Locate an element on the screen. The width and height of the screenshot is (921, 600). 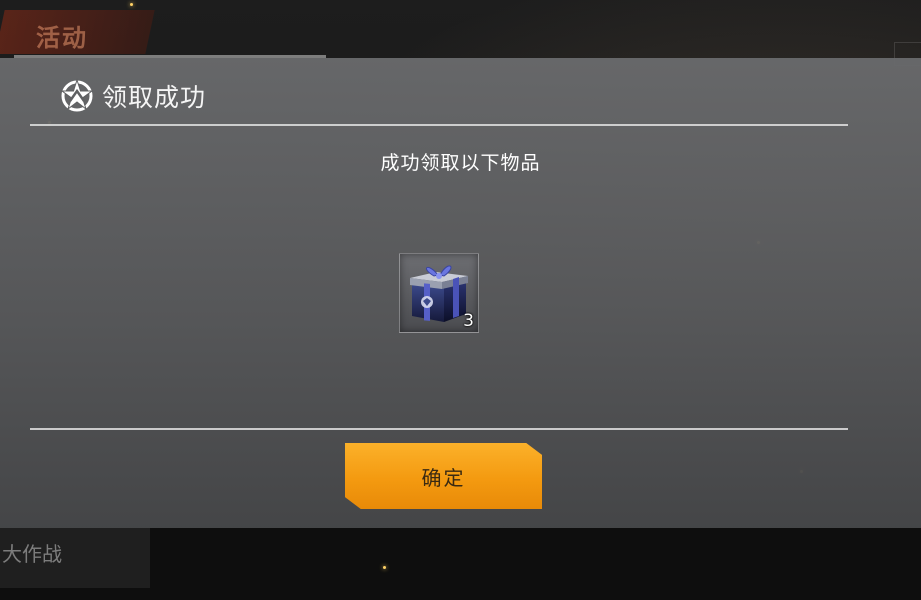
dialog-title-row: 领取成功 is located at coordinates (132, 96).